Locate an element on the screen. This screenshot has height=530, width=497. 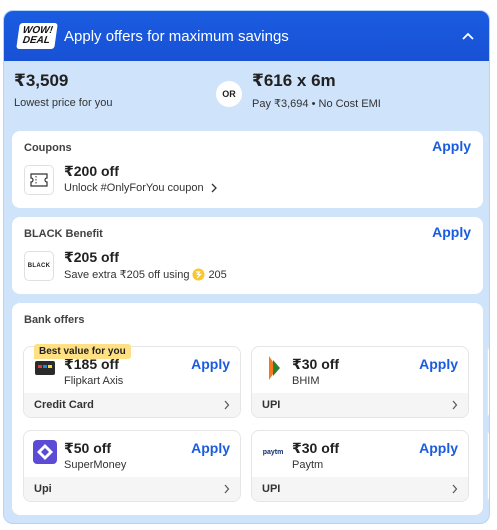
black-label: BLACK Benefit is located at coordinates (63, 234).